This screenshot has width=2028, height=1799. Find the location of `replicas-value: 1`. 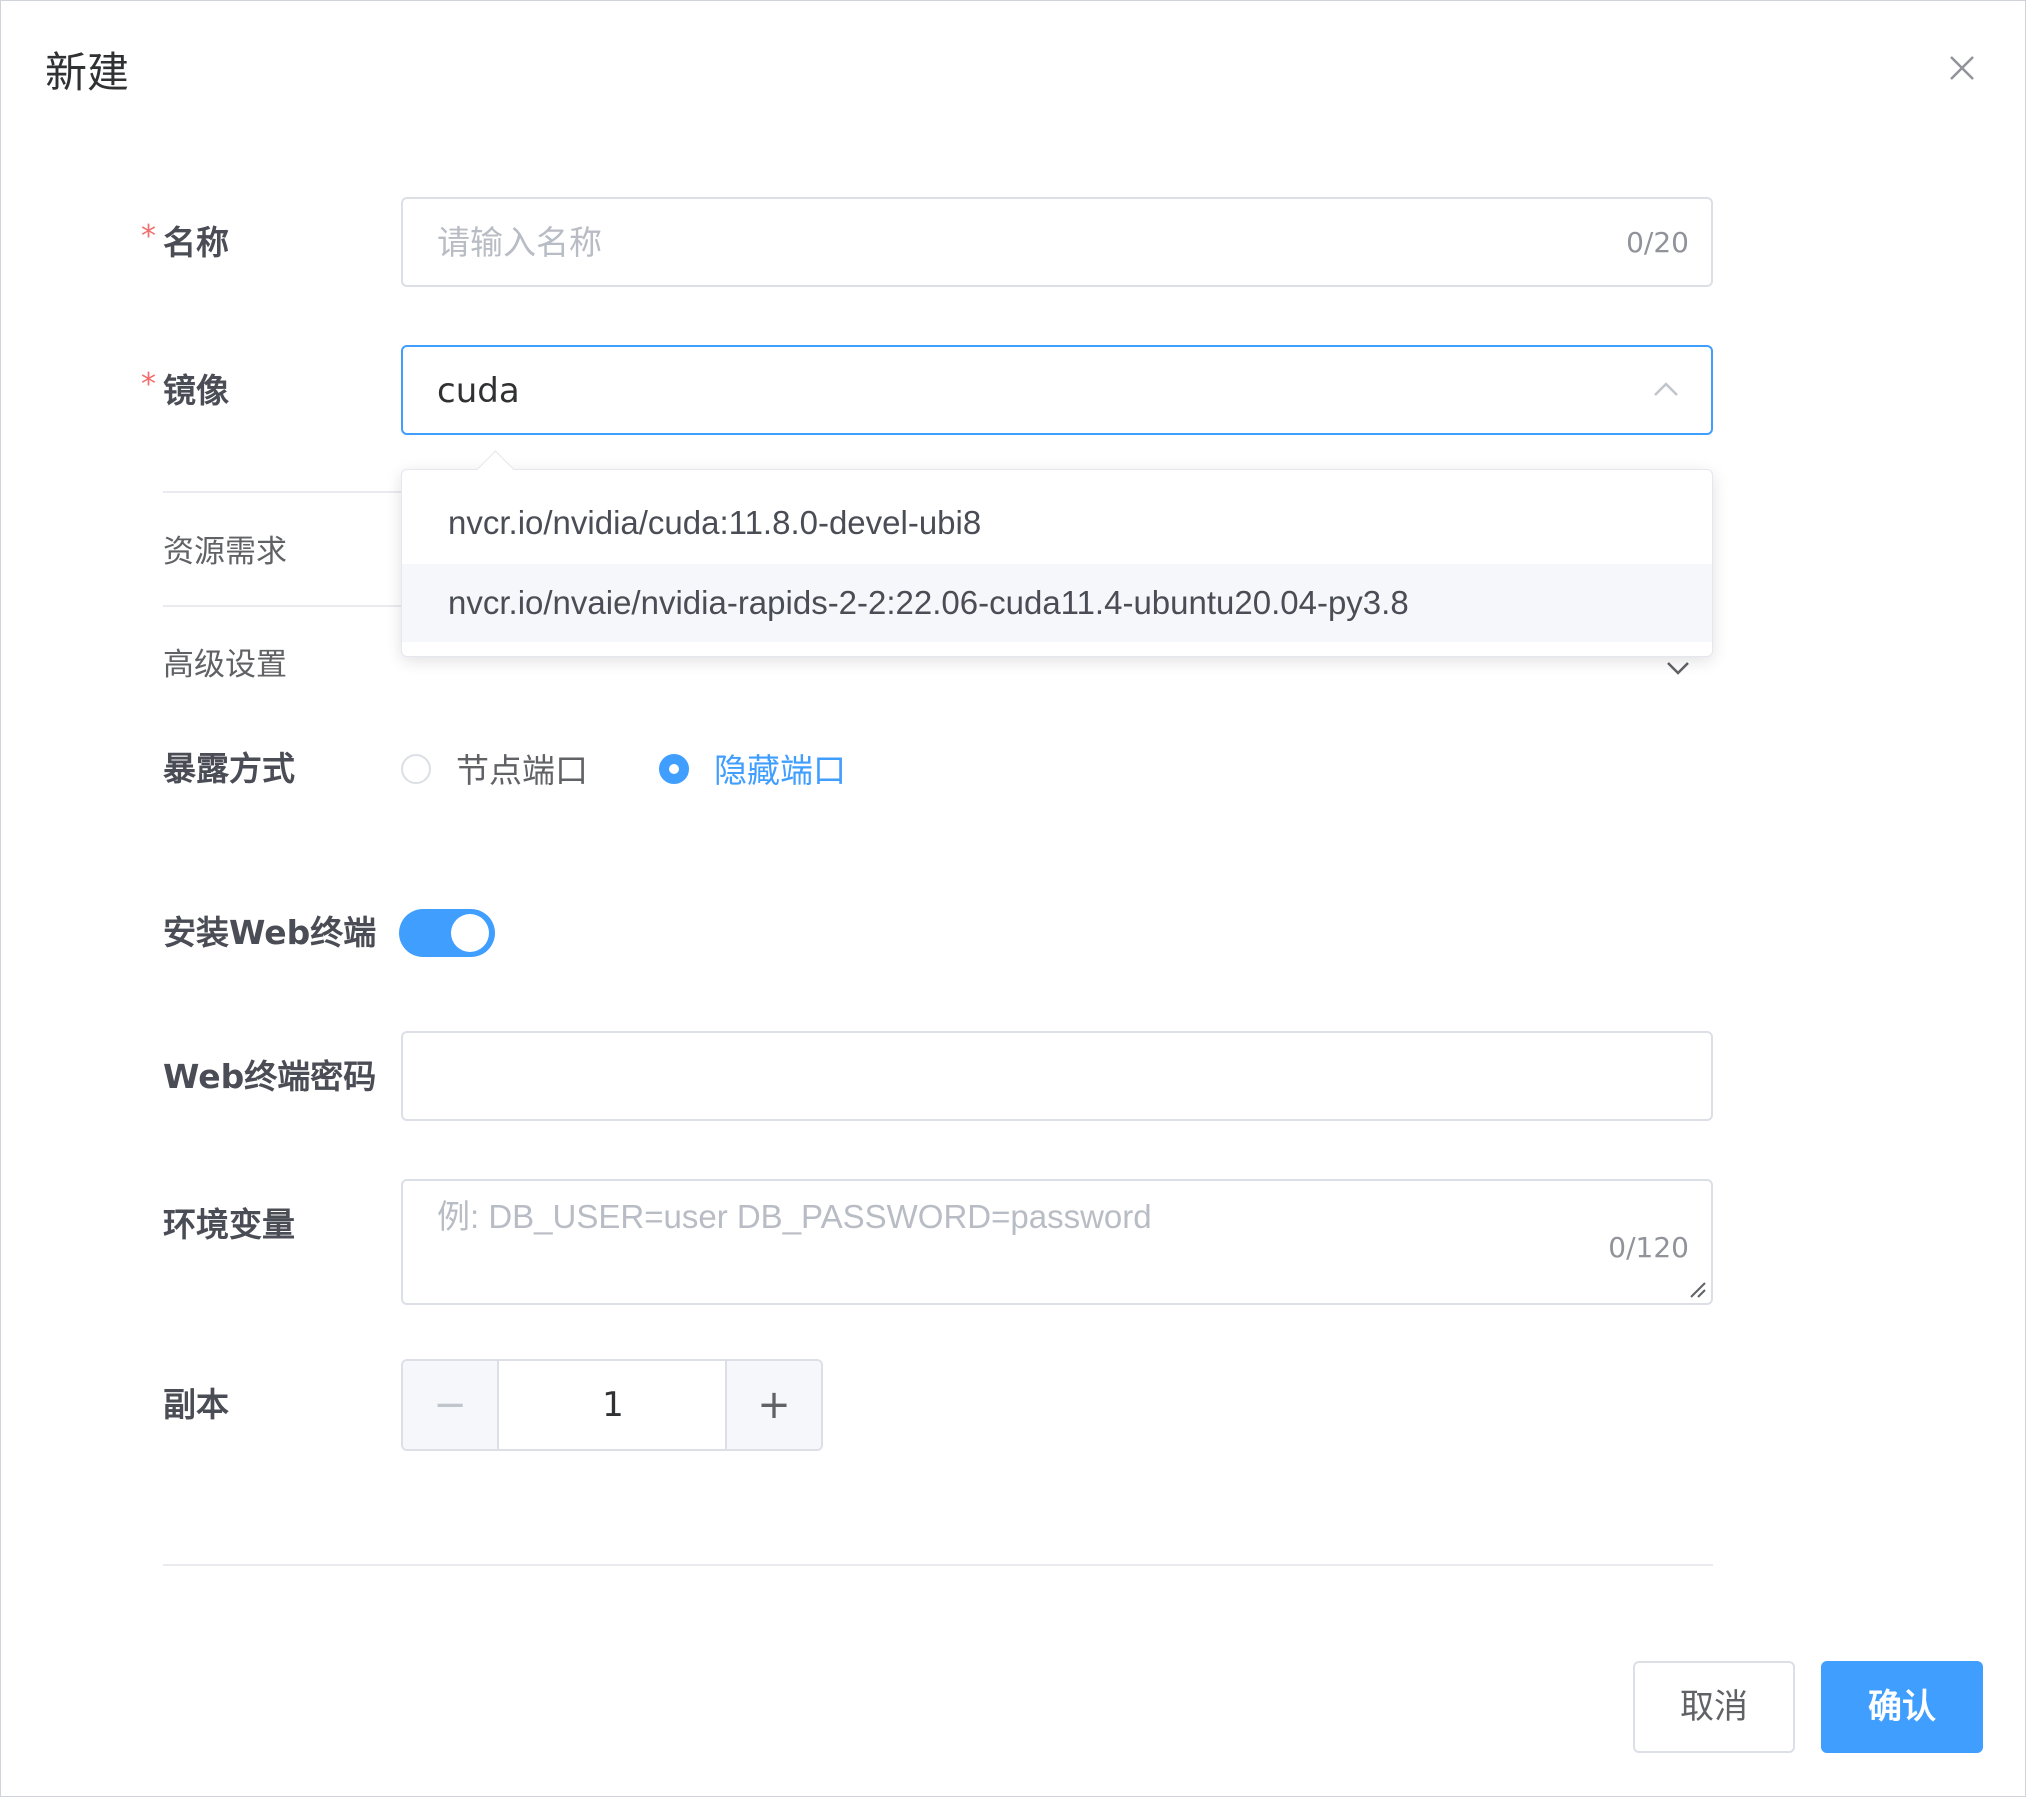

replicas-value: 1 is located at coordinates (613, 1405).